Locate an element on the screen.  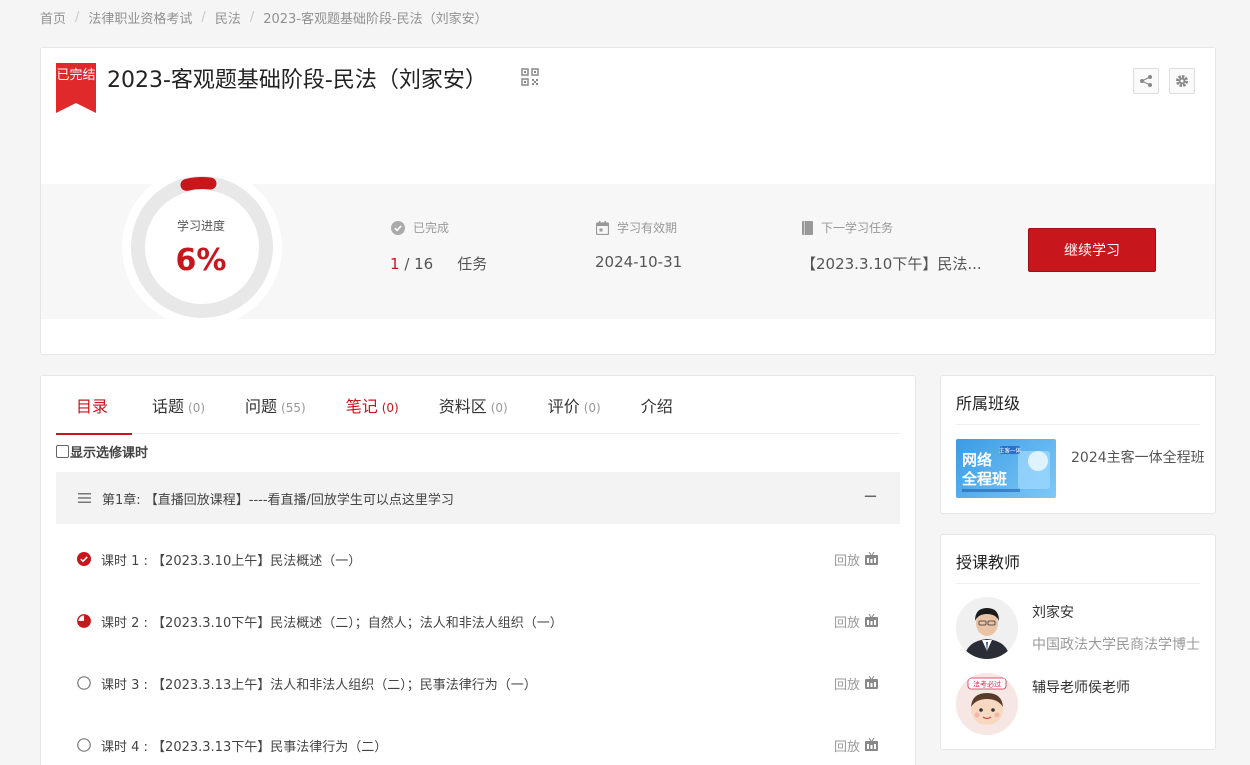
tab-label: 评价 is located at coordinates (563, 406).